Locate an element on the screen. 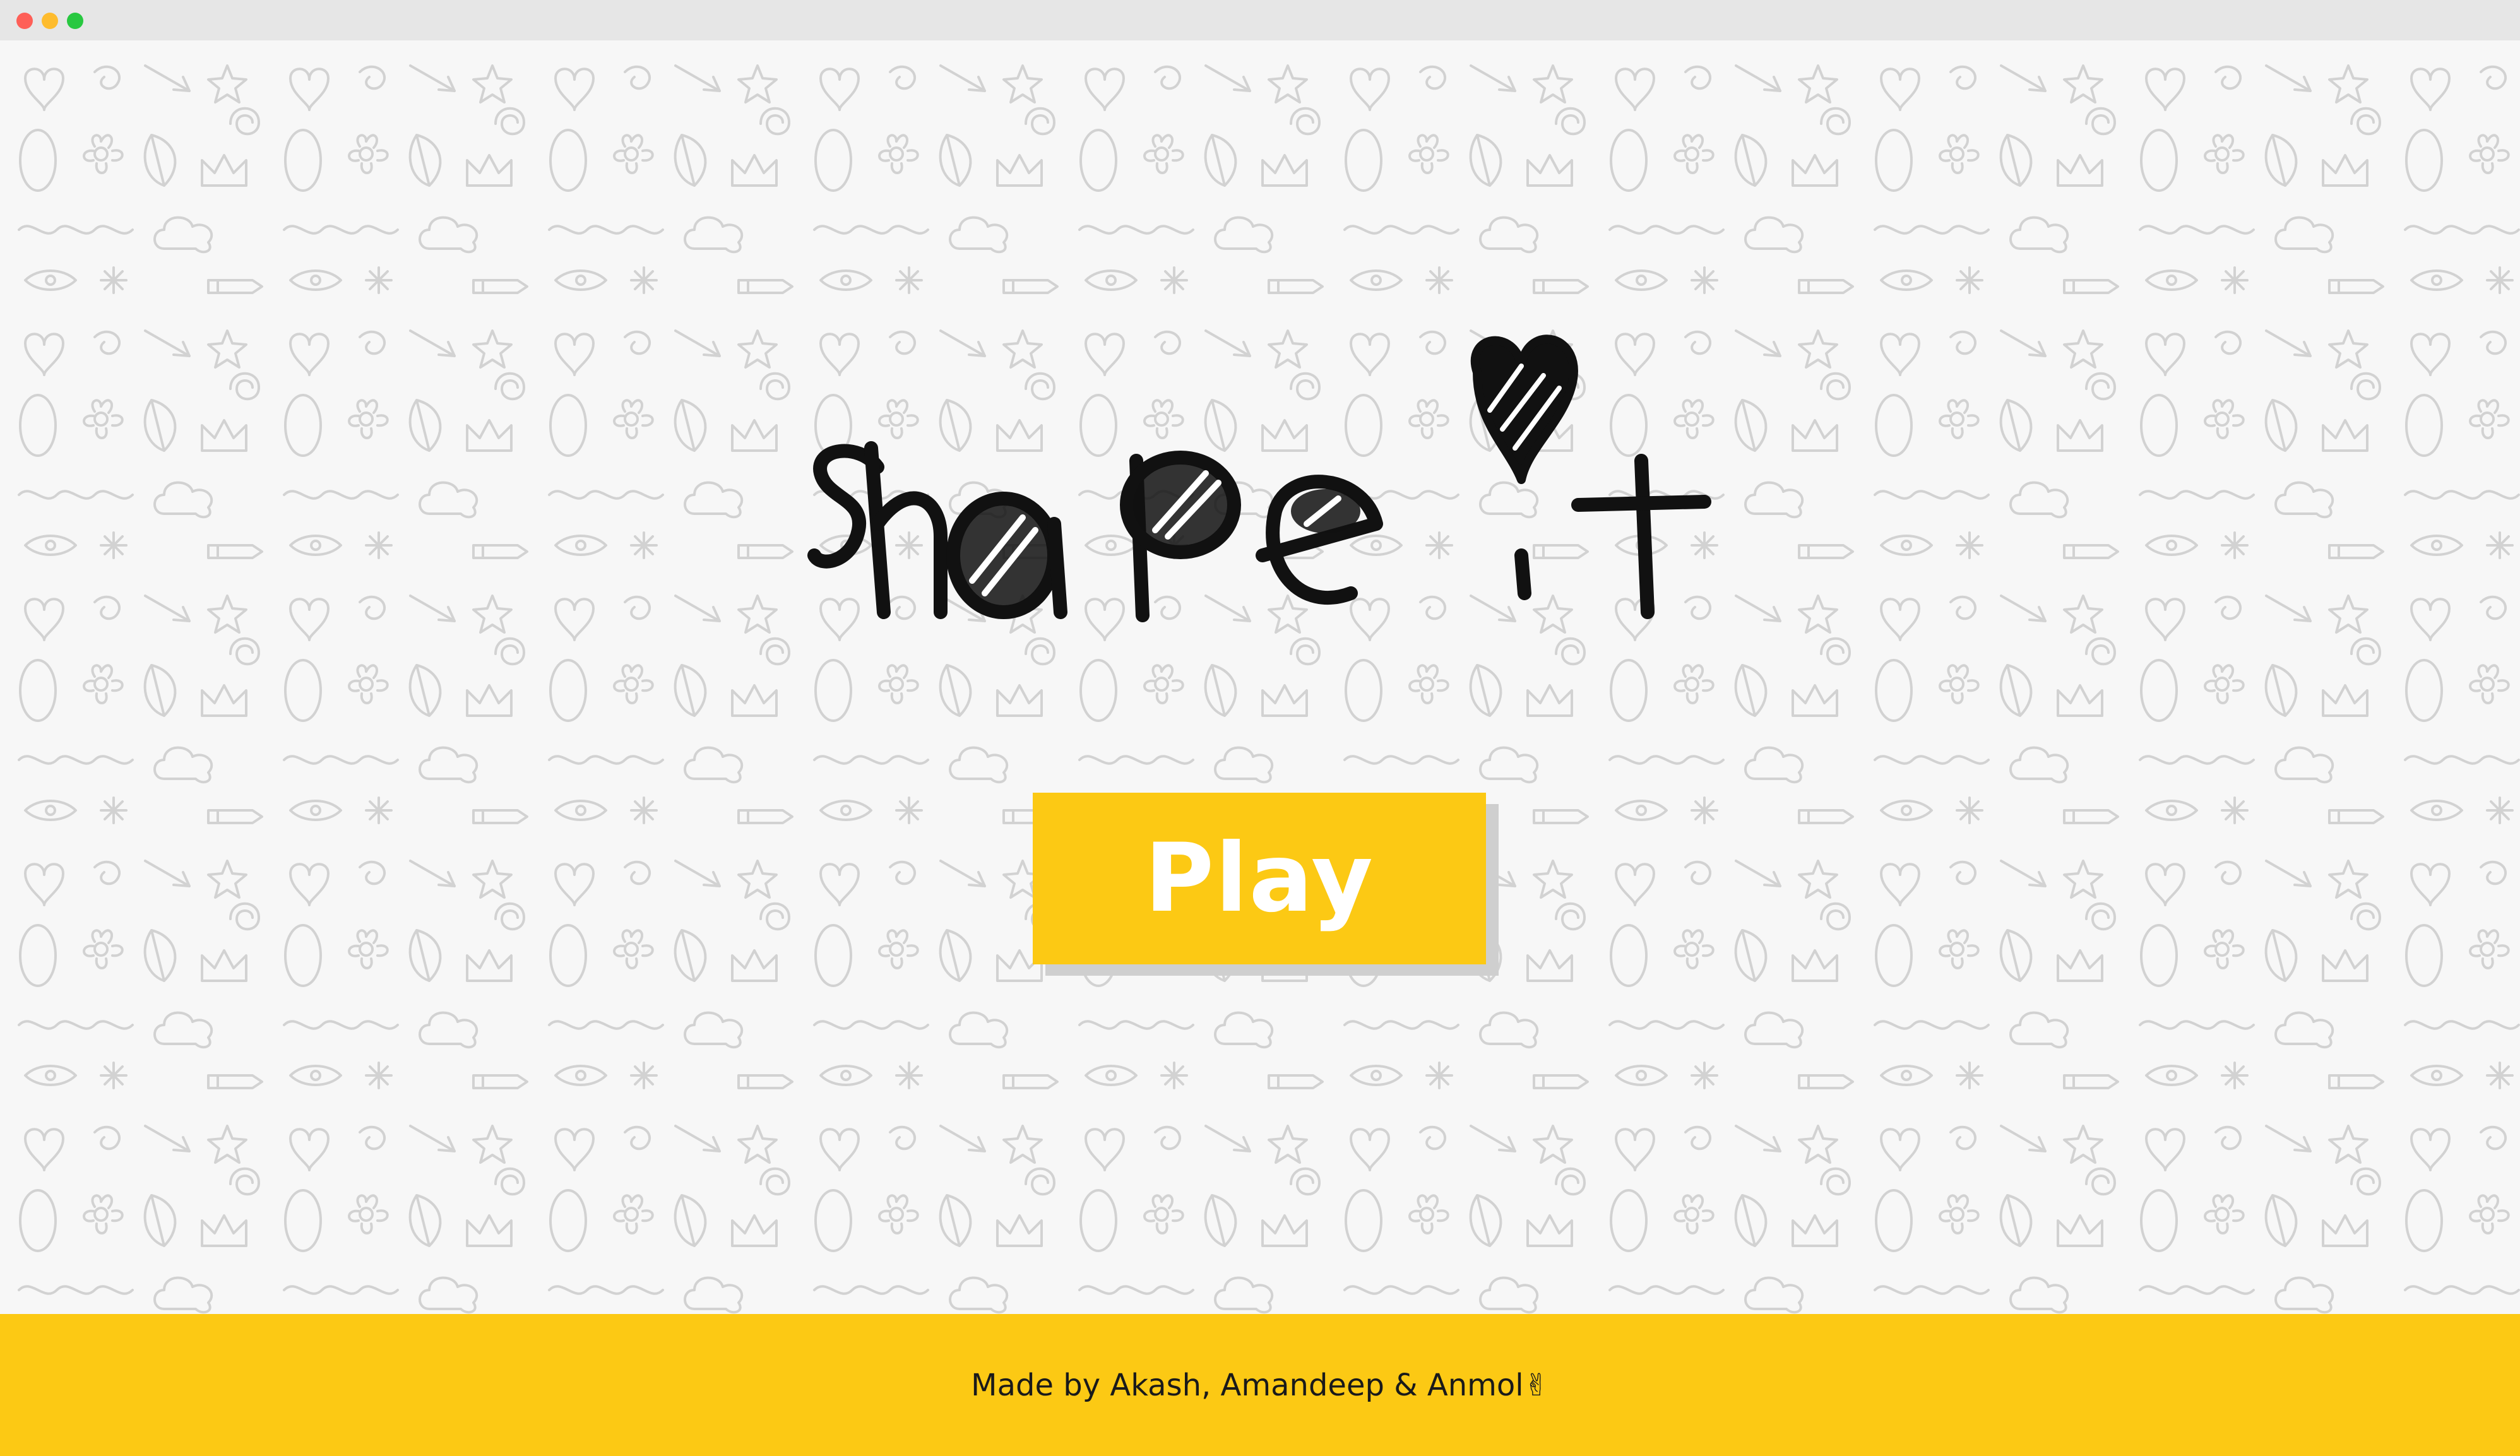 The image size is (2520, 1456). play-button: Play is located at coordinates (1259, 878).